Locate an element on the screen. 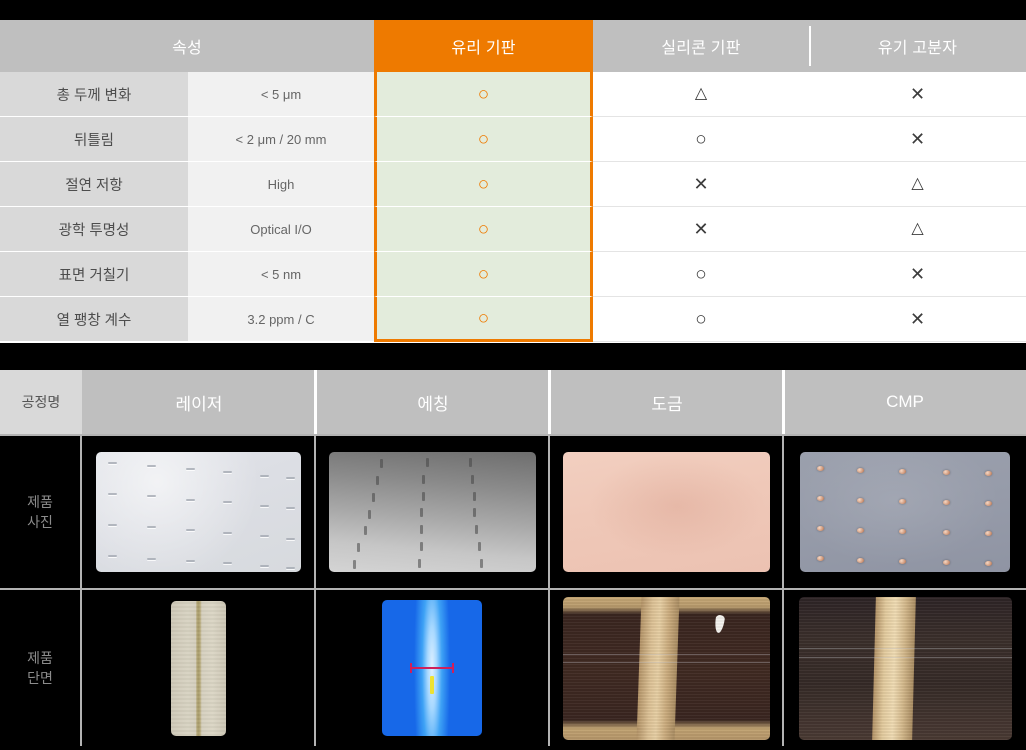 This screenshot has height=750, width=1026. photo-cell-cmp-panel is located at coordinates (905, 511).